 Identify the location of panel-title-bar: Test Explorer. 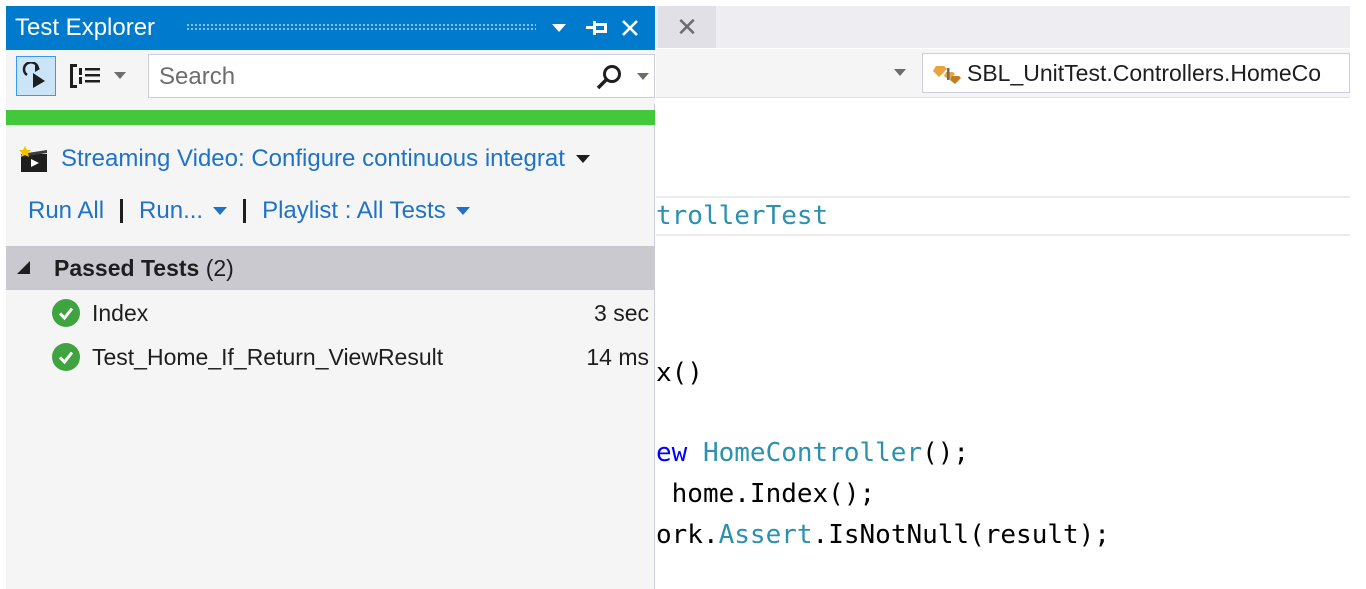
(330, 28).